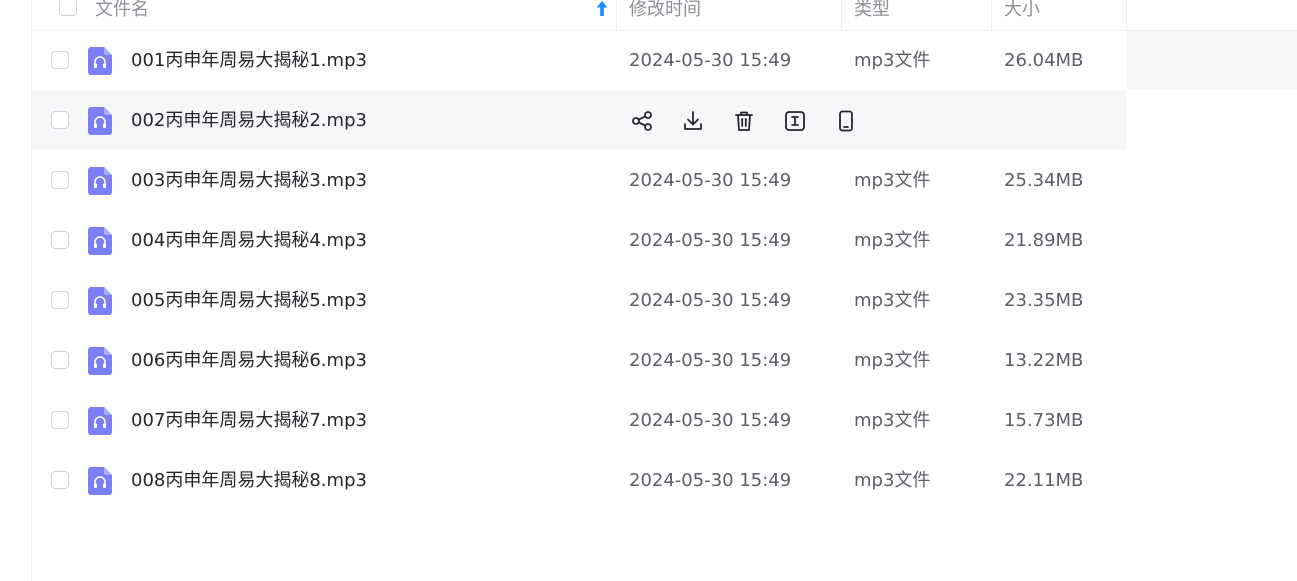 This screenshot has width=1297, height=581. I want to click on file-name: 002丙申年周易大揭秘2.mp3, so click(249, 121).